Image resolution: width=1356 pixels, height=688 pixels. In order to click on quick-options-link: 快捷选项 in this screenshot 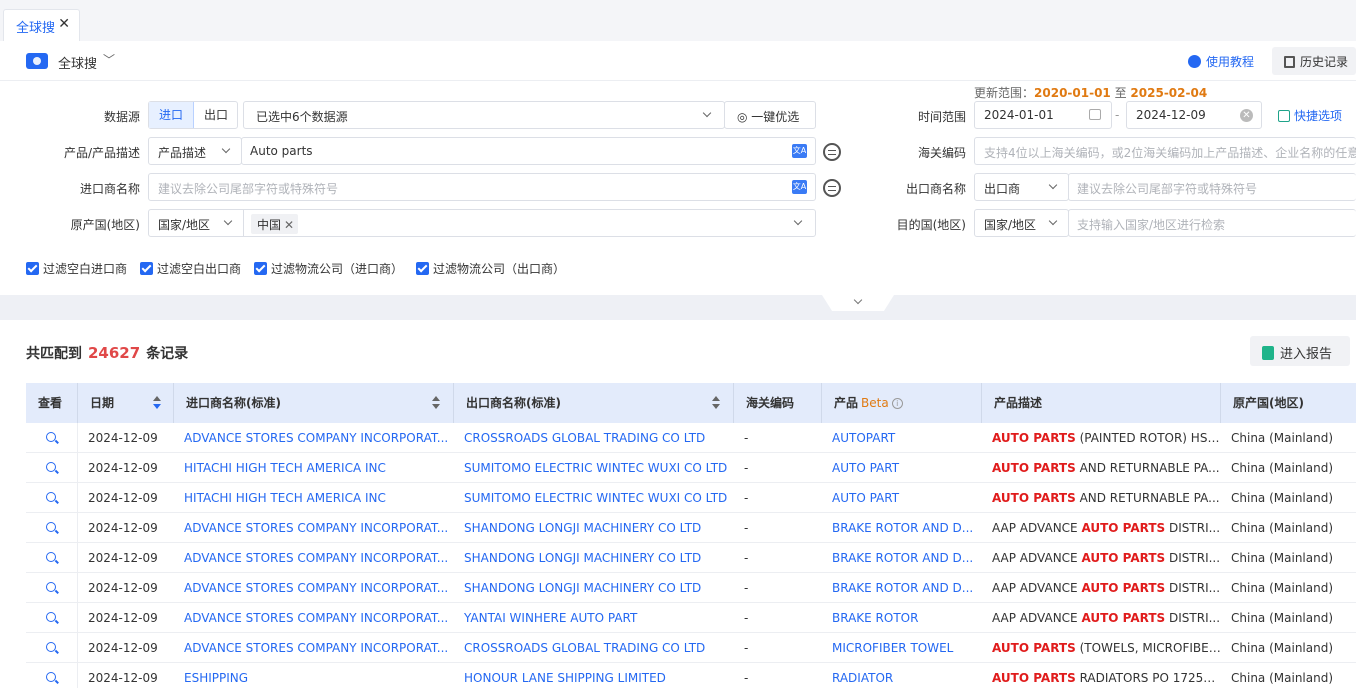, I will do `click(1310, 115)`.